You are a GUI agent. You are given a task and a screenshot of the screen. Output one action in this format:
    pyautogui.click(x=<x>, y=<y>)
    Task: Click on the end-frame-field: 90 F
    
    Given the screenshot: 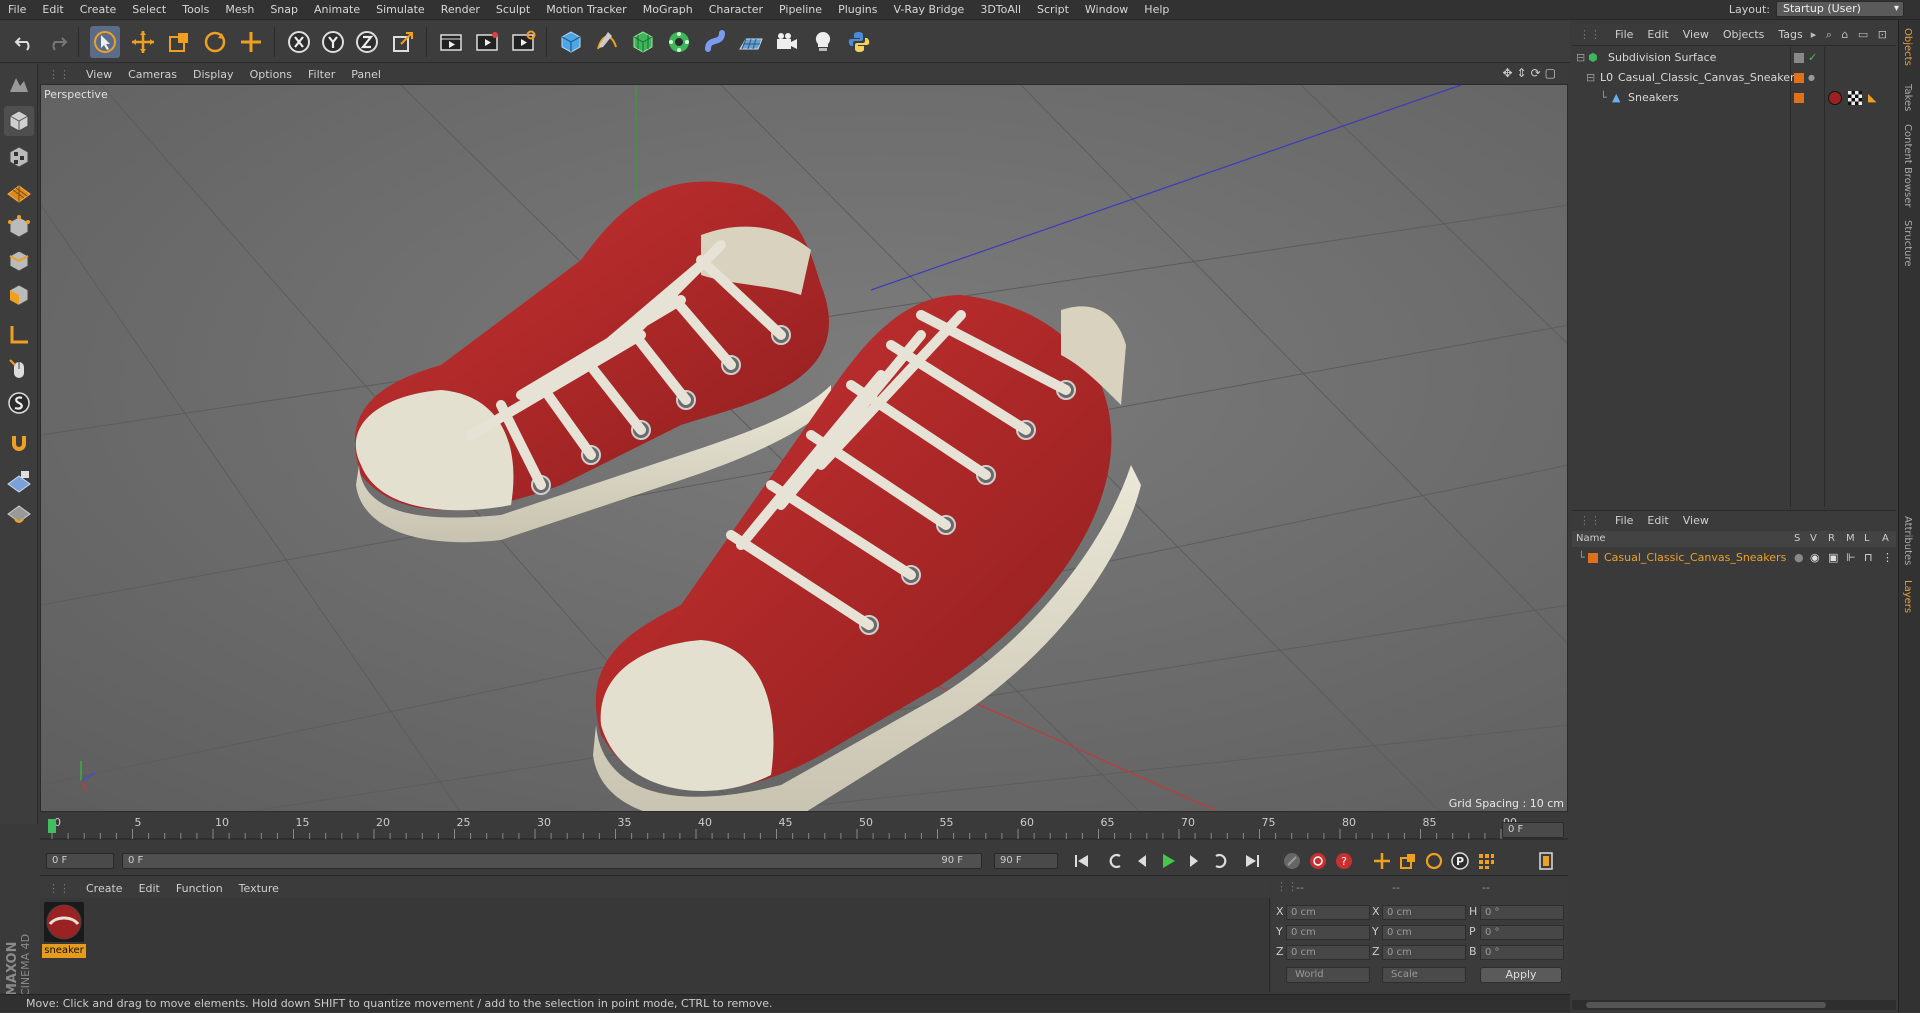 What is the action you would take?
    pyautogui.click(x=1026, y=861)
    